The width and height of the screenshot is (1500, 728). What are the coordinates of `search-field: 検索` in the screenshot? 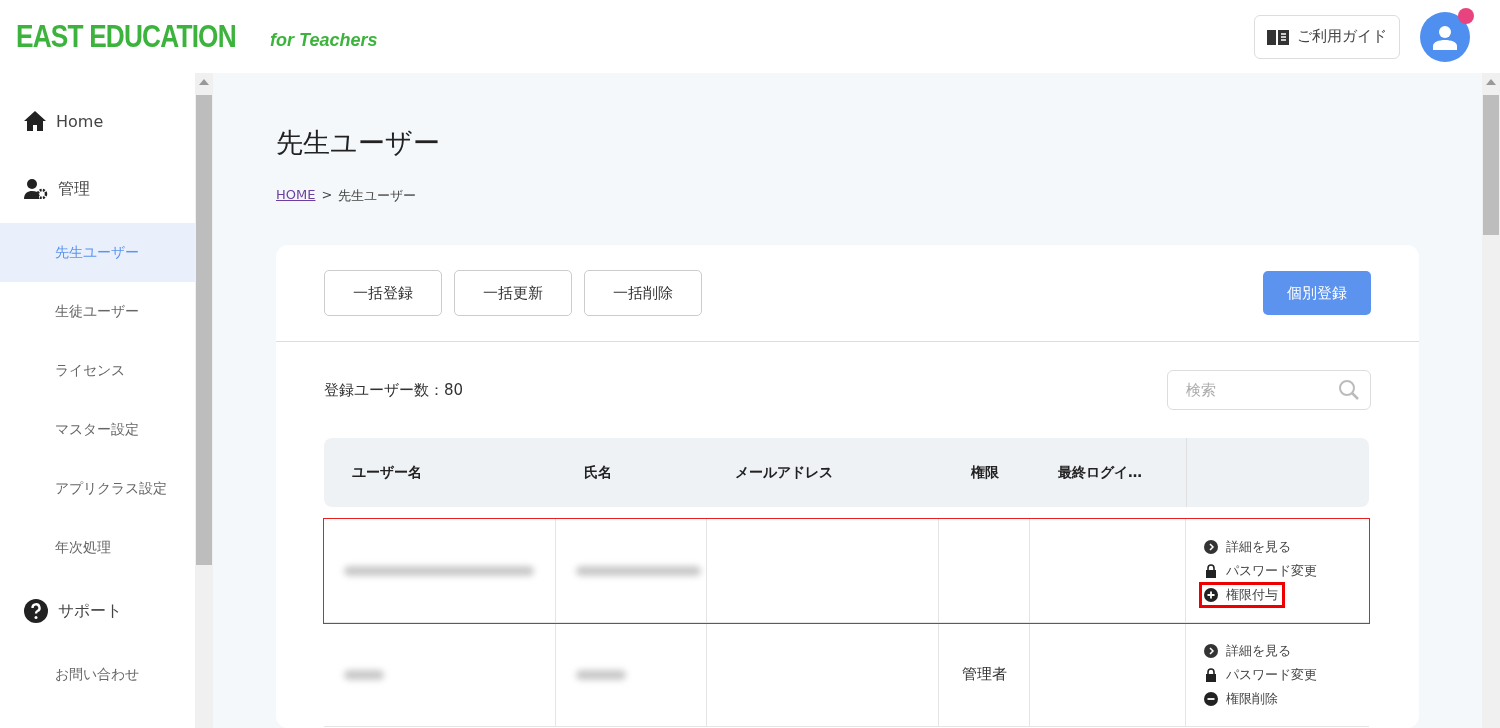 It's located at (1269, 390).